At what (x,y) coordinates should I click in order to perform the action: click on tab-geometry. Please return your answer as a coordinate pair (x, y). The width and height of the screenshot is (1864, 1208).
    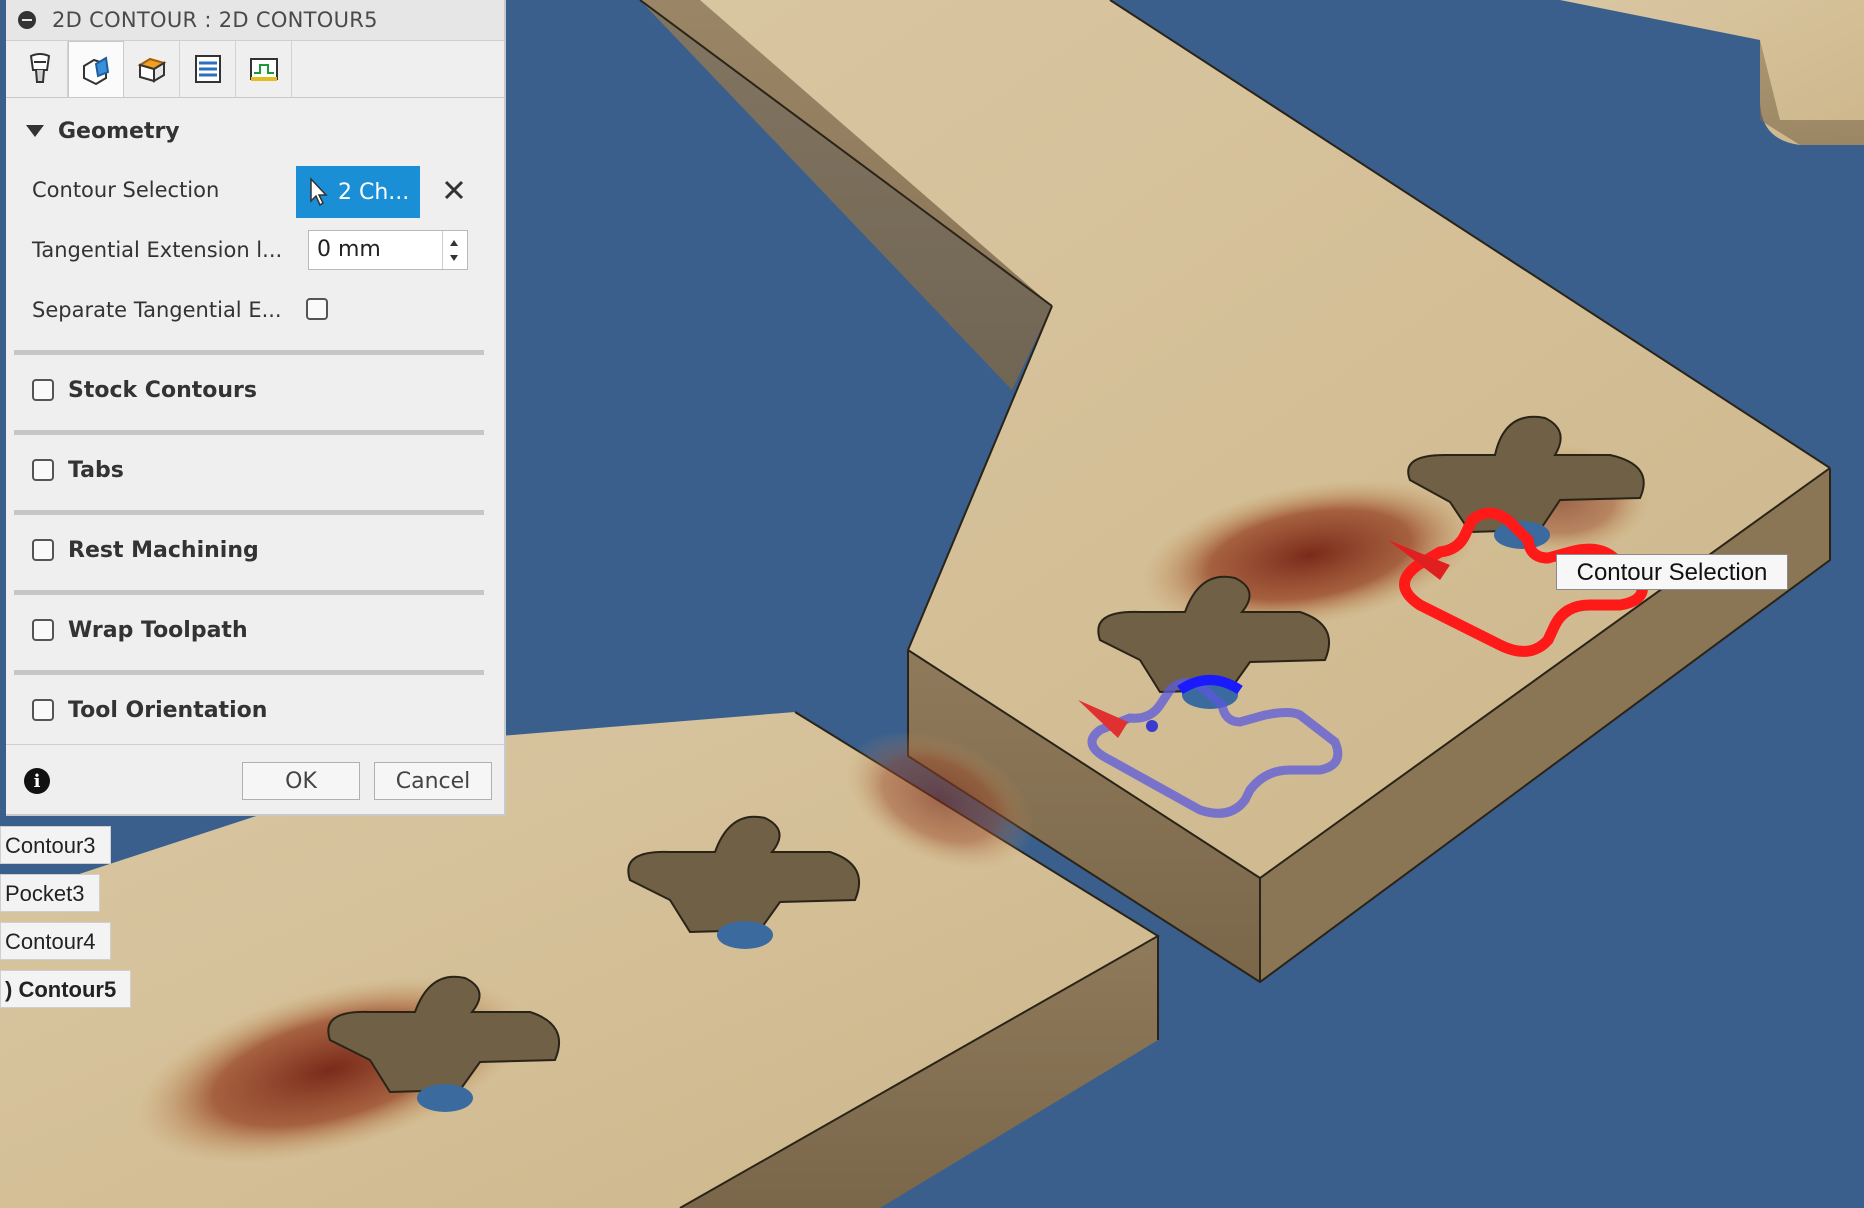
    Looking at the image, I should click on (96, 69).